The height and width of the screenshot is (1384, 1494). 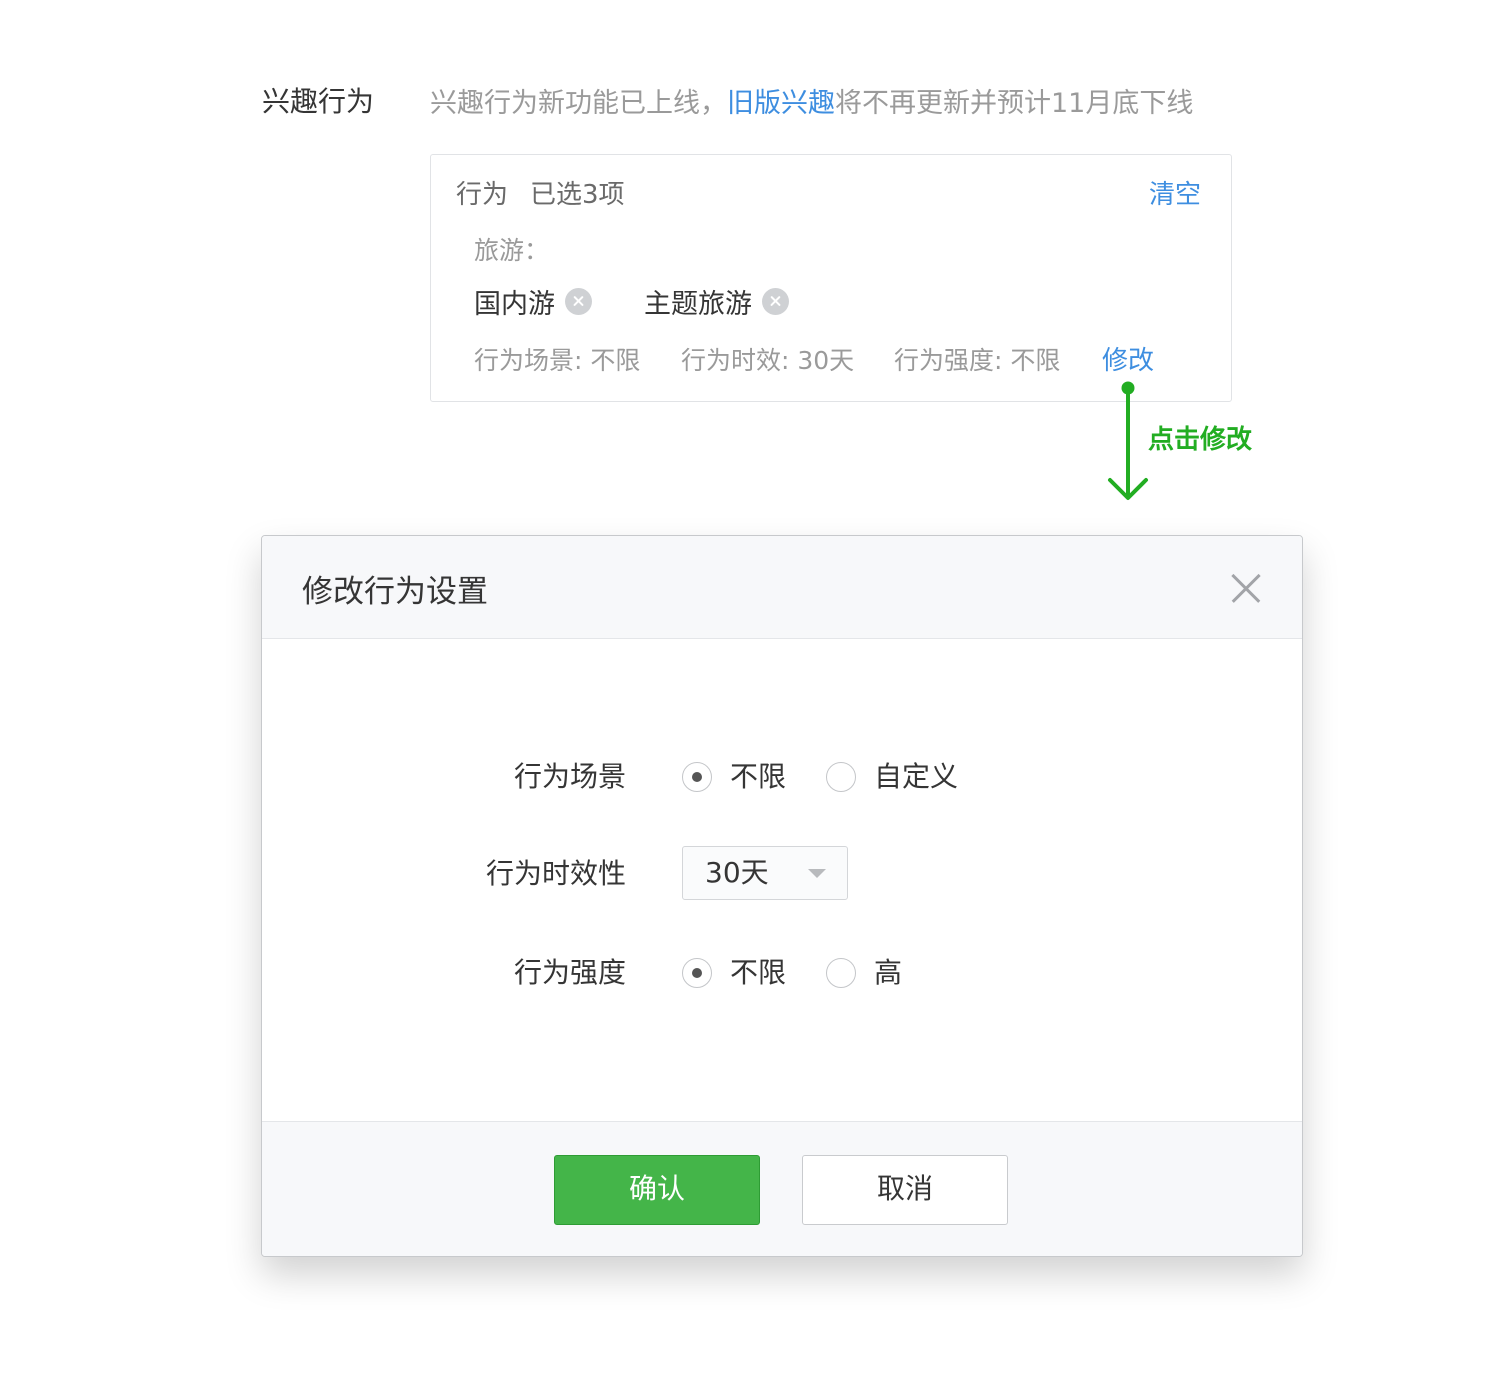 I want to click on meta-validity: 行为时效: 30天, so click(x=768, y=360).